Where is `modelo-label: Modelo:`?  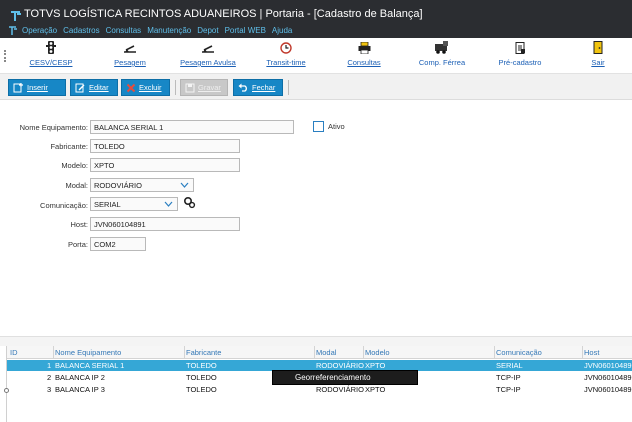
modelo-label: Modelo: is located at coordinates (74, 165).